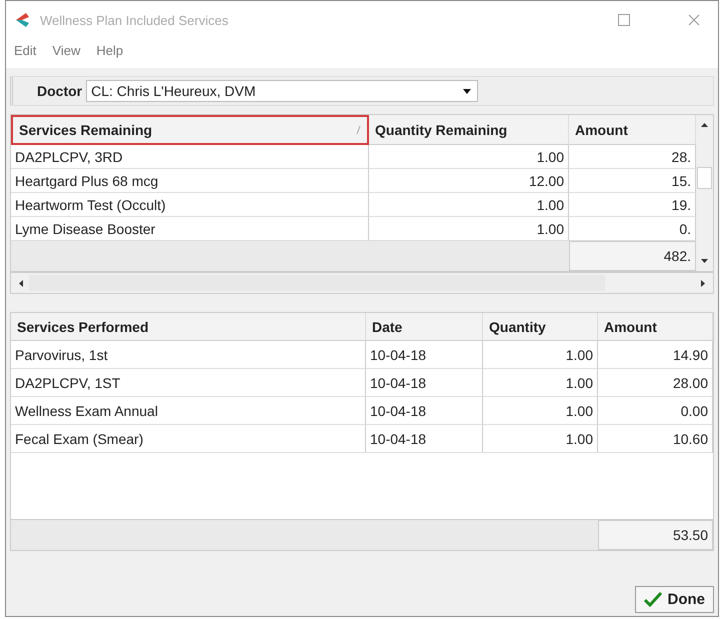  Describe the element at coordinates (59, 91) in the screenshot. I see `doctor-label: Doctor` at that location.